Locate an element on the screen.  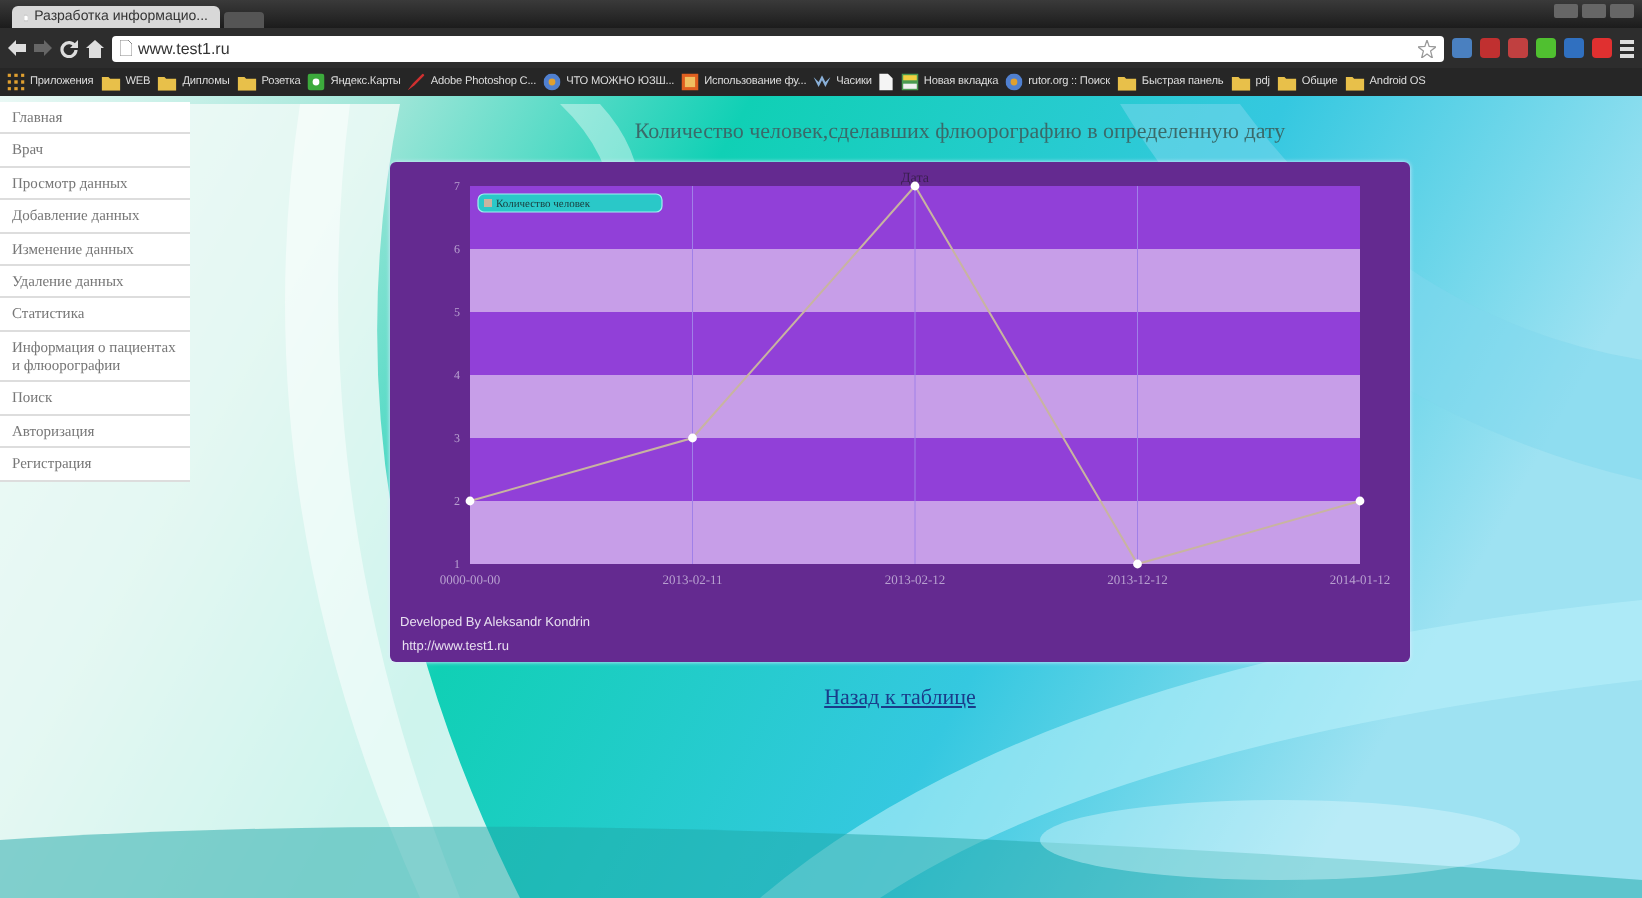
home-icon is located at coordinates (95, 48).